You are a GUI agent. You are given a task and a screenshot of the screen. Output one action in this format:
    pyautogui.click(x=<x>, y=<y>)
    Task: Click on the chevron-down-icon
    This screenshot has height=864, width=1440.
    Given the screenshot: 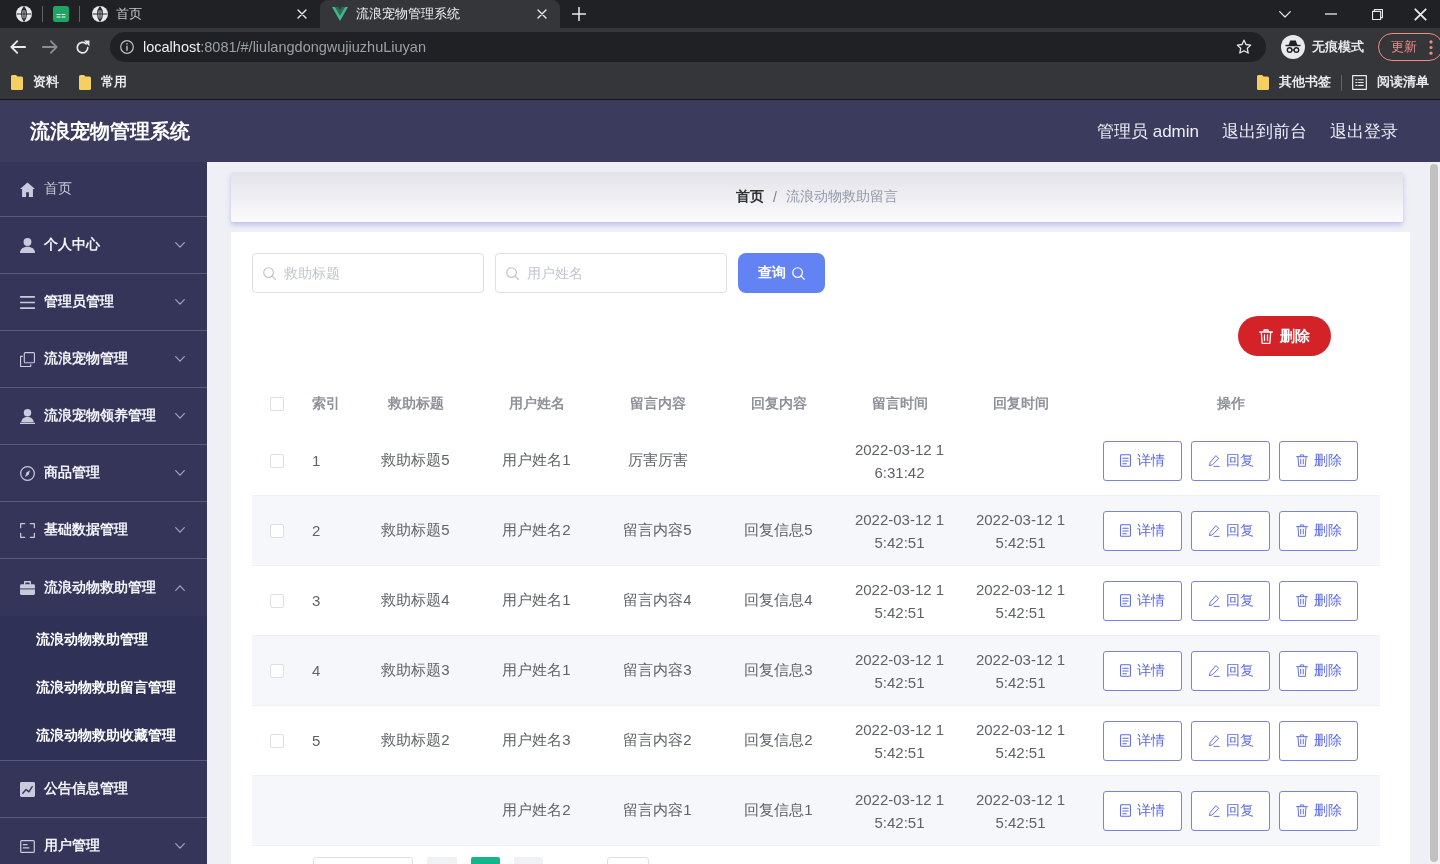 What is the action you would take?
    pyautogui.click(x=1285, y=14)
    